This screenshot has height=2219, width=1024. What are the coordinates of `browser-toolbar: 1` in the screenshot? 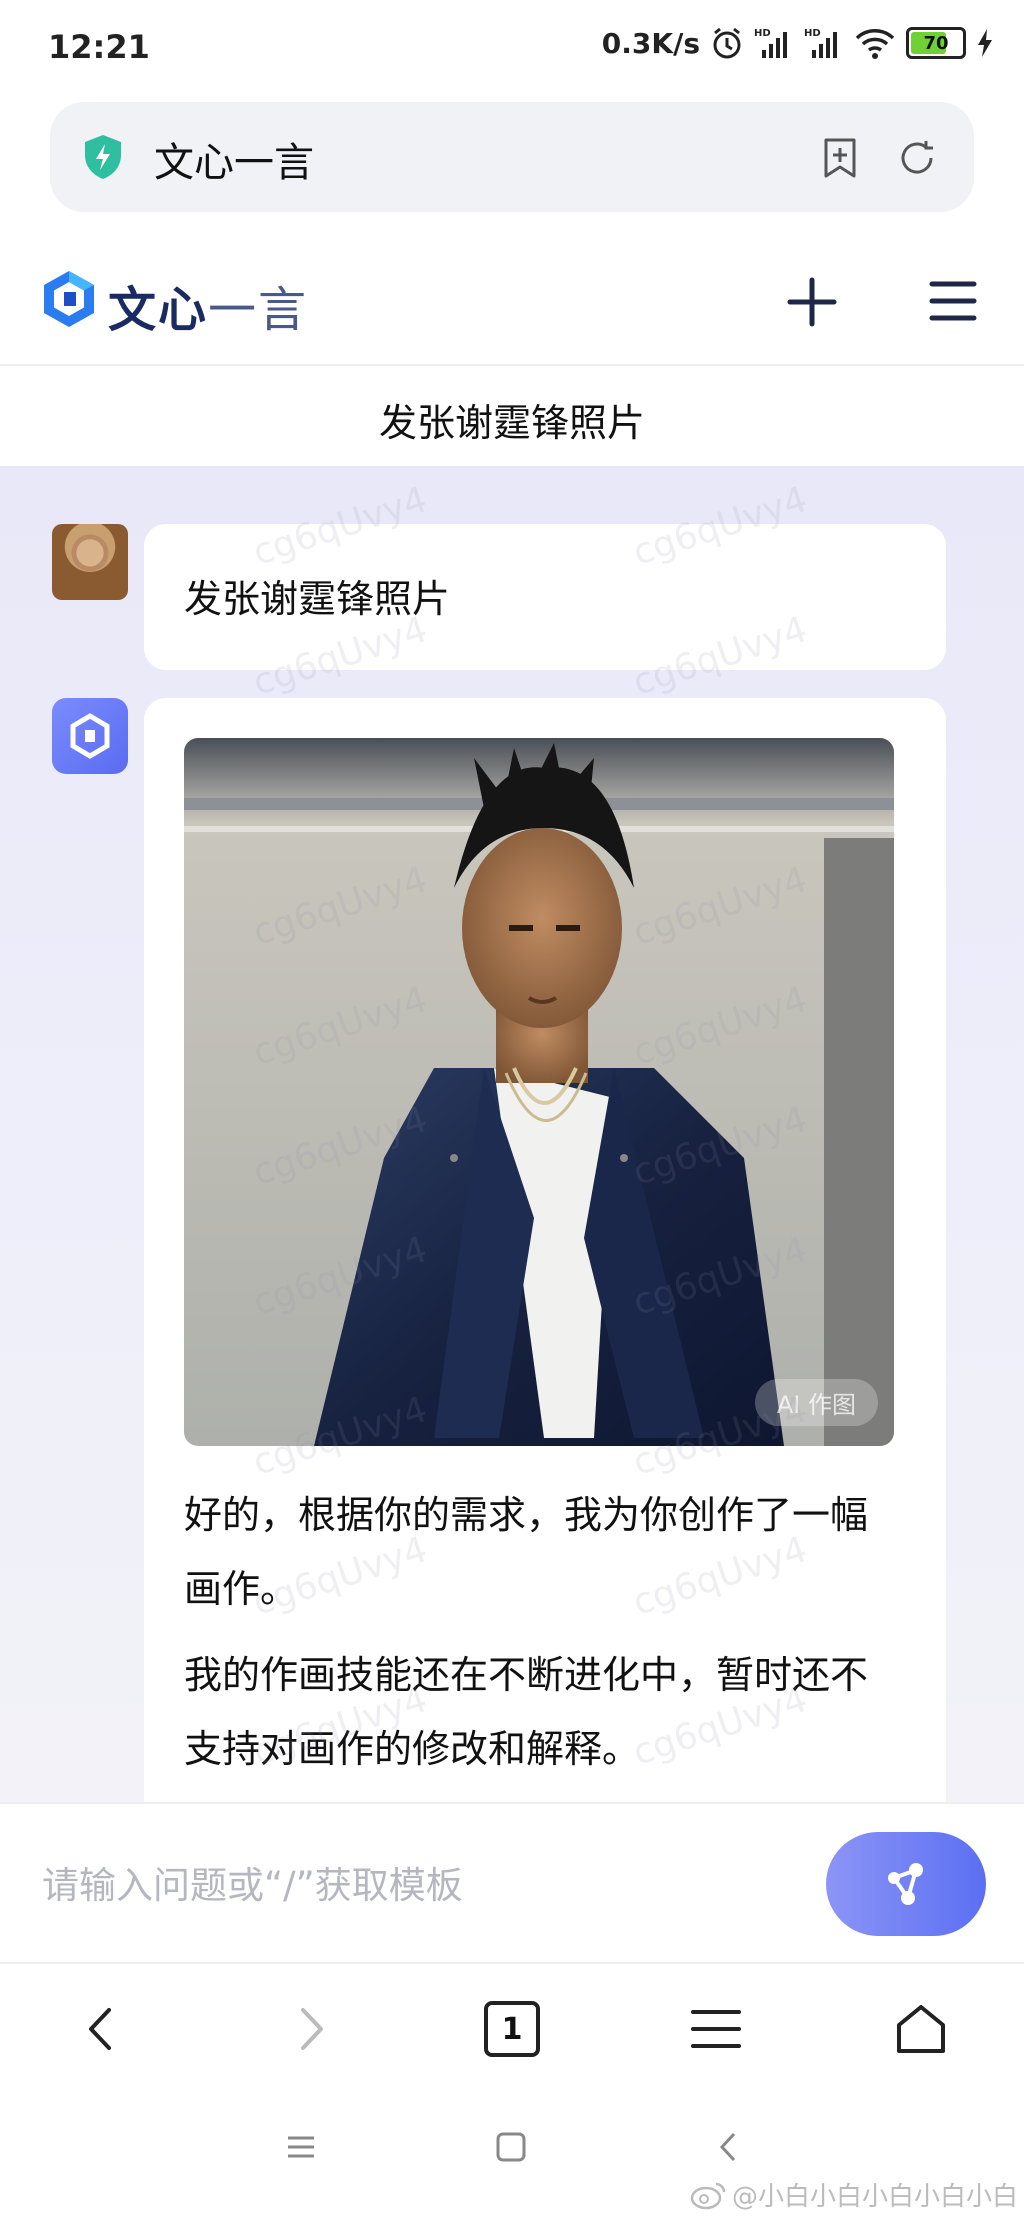 It's located at (512, 2028).